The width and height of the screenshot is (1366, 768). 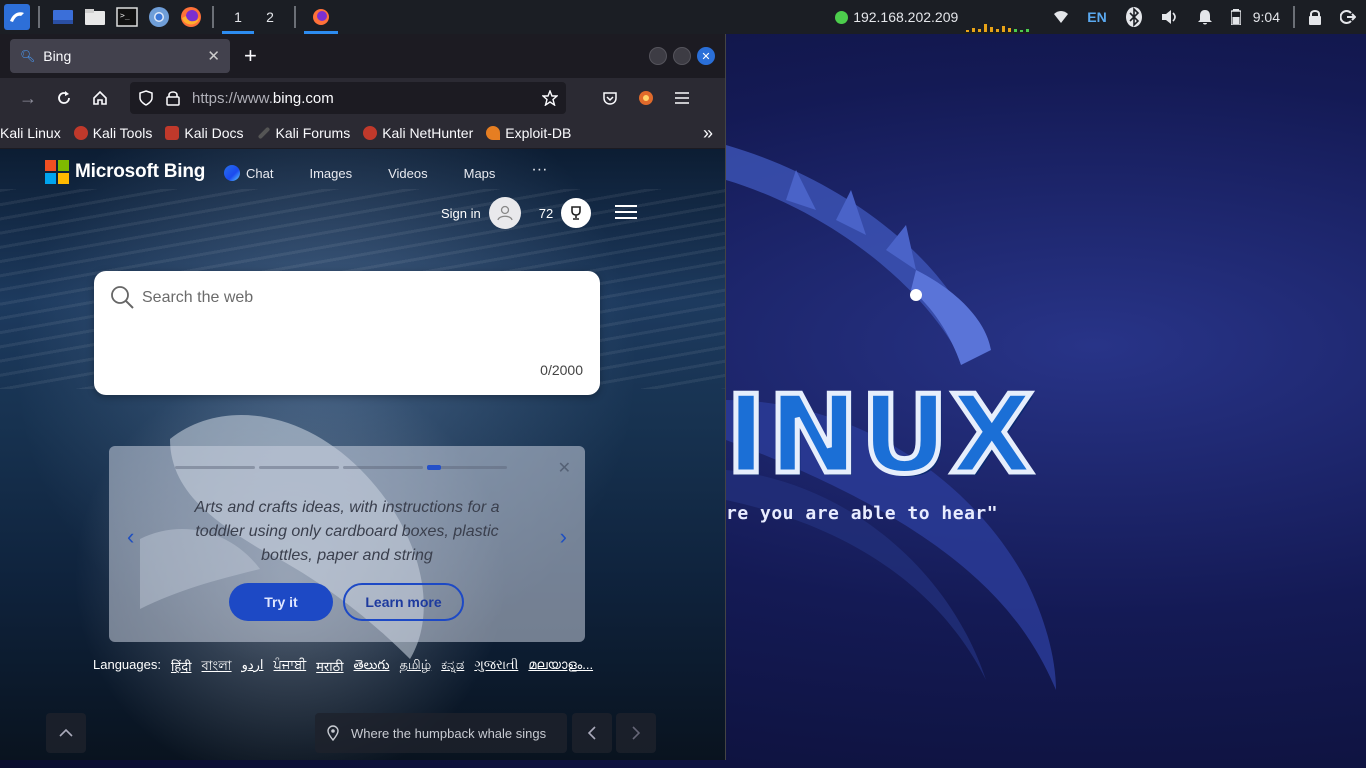 I want to click on scroll-up-button, so click(x=66, y=733).